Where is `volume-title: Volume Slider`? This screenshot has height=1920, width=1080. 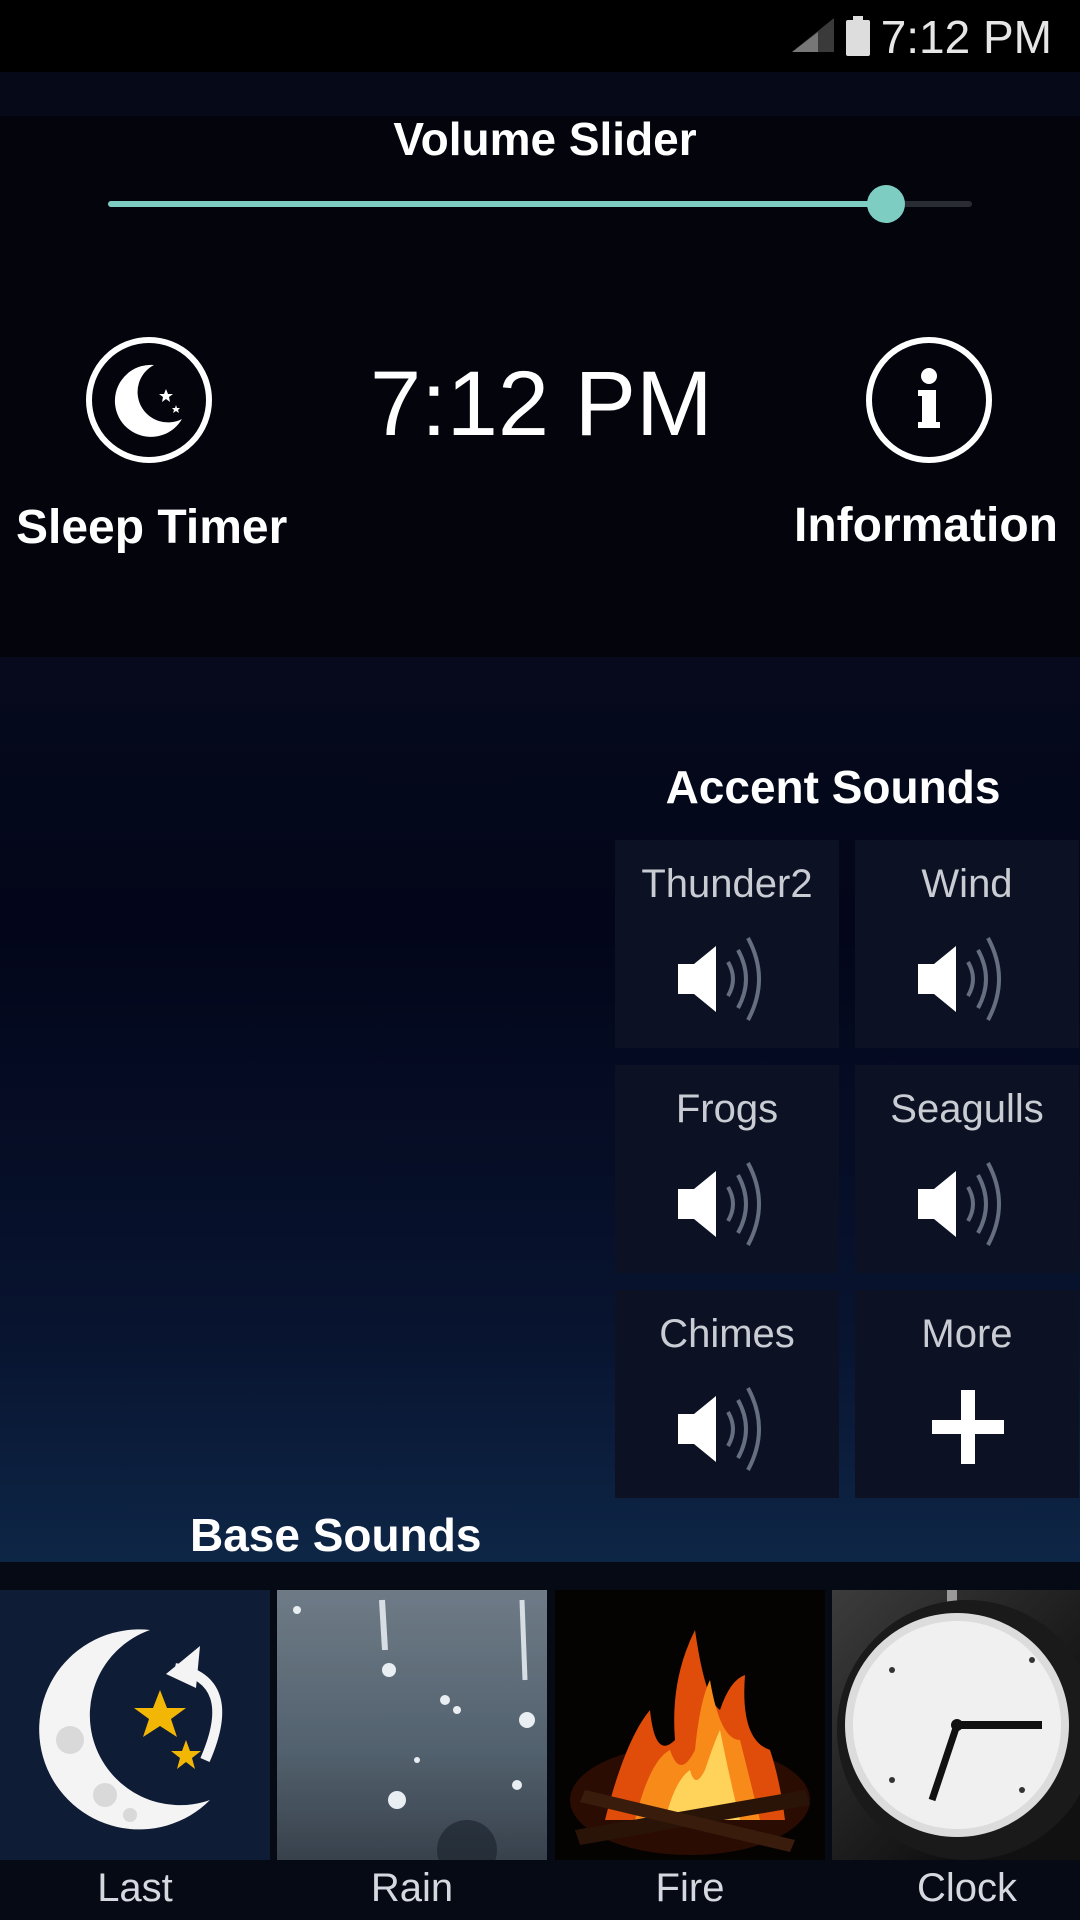 volume-title: Volume Slider is located at coordinates (545, 139).